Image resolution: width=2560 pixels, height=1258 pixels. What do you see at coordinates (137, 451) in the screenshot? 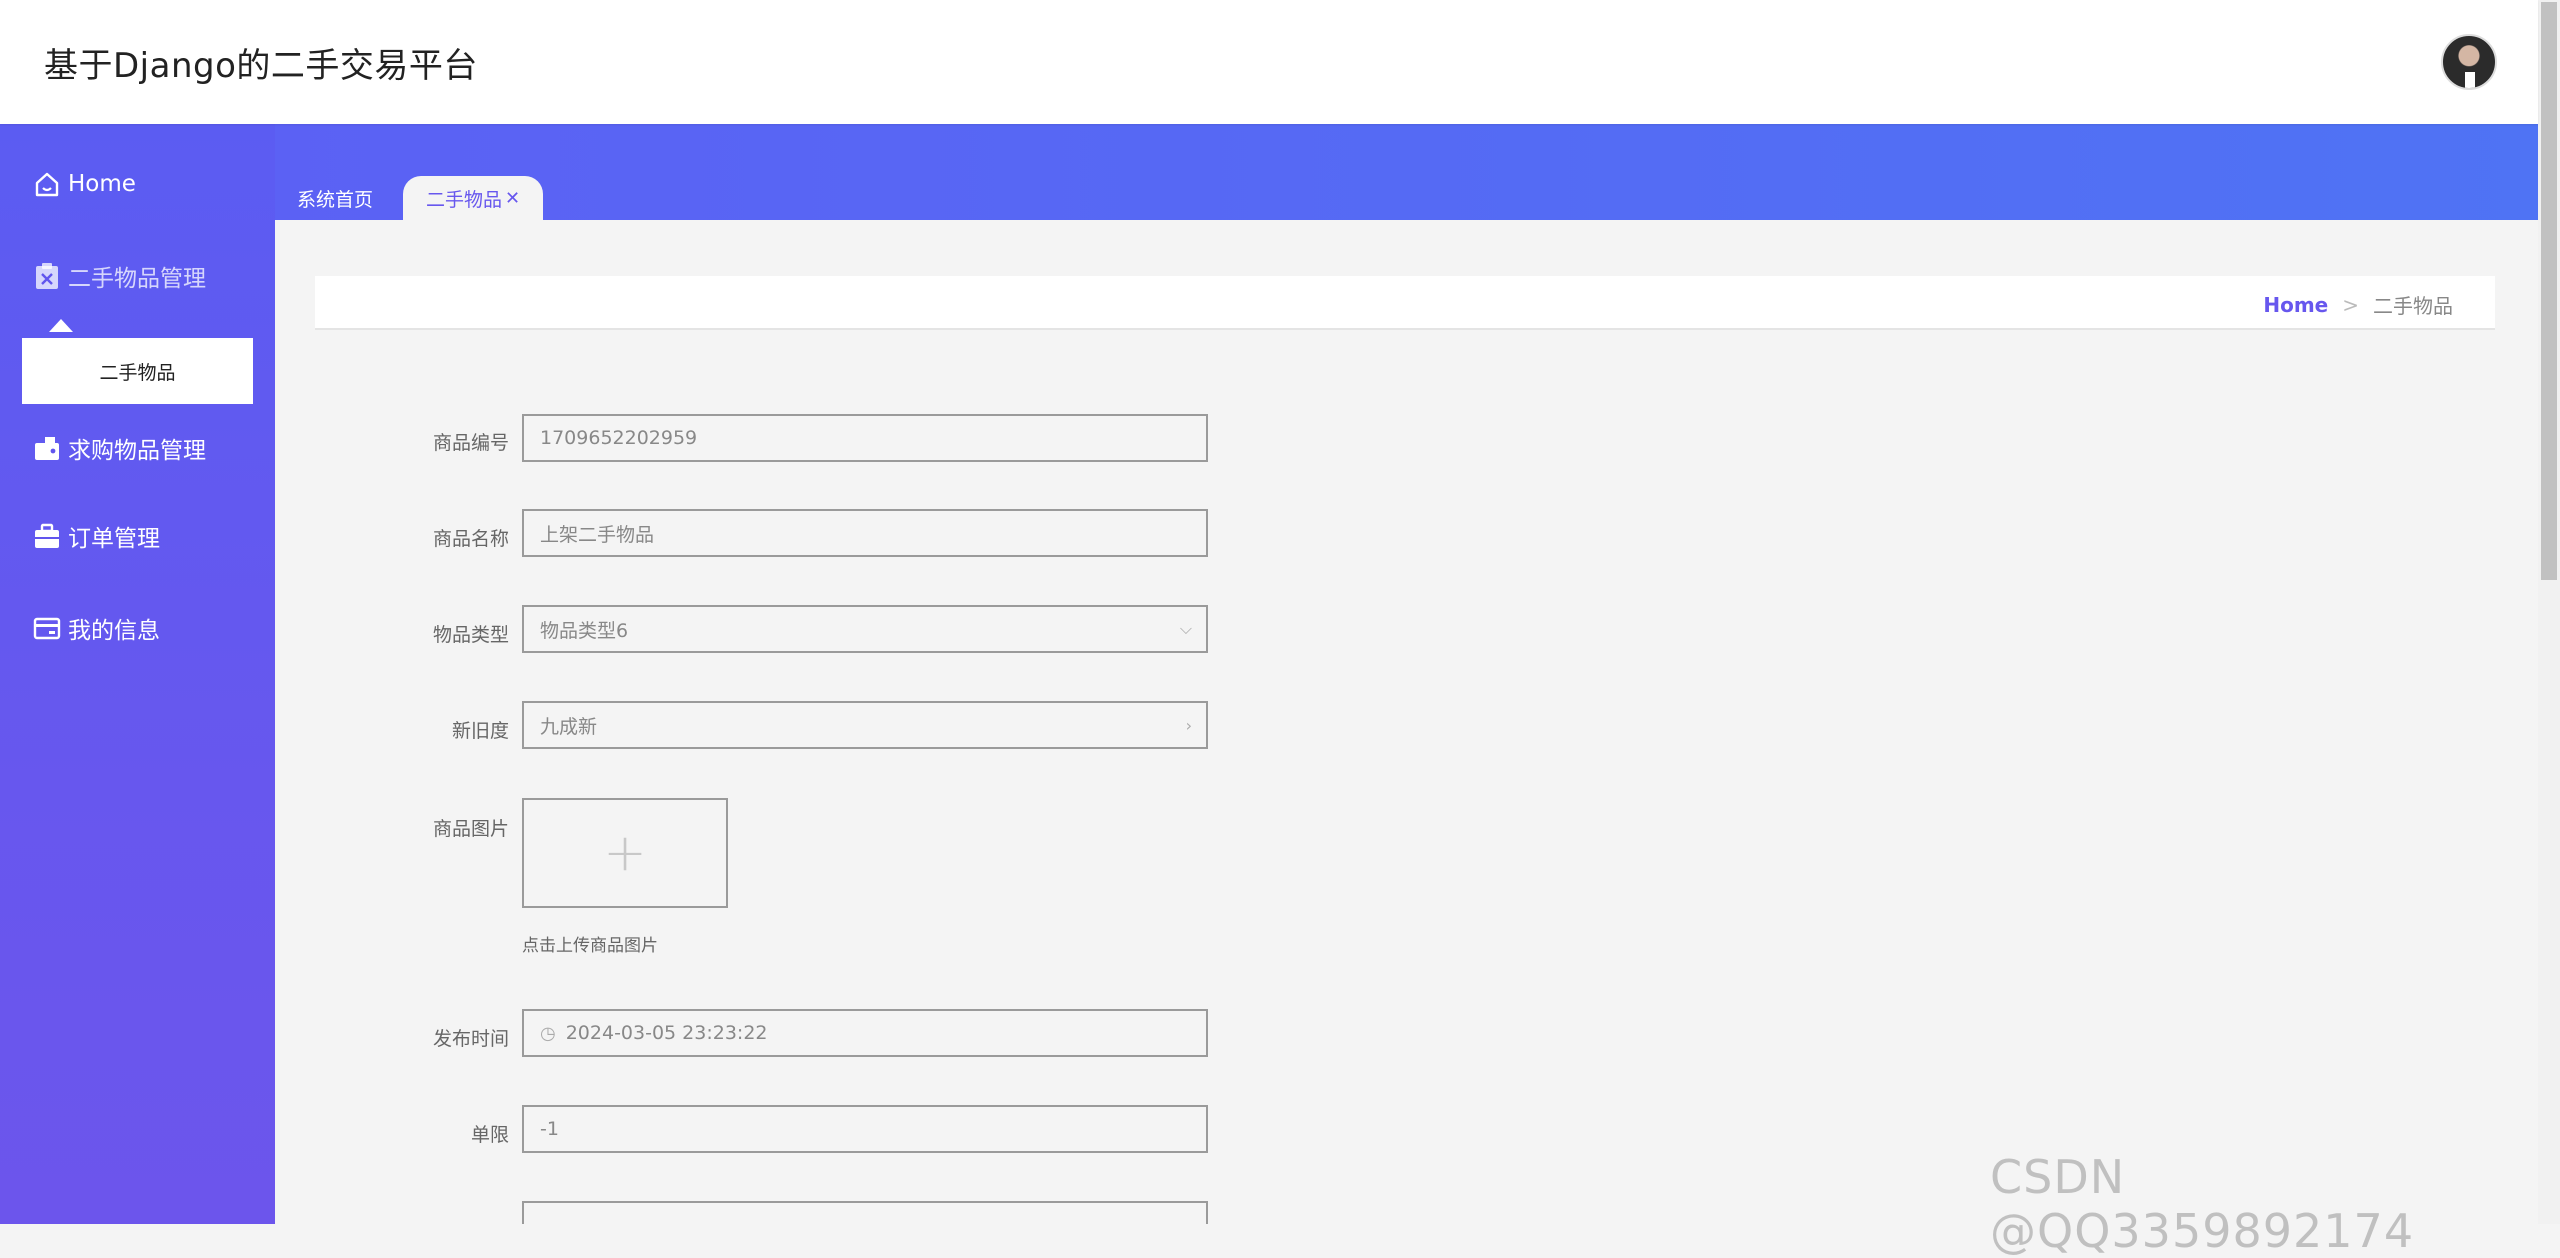
I see `sidebar-item-label: 求购物品管理` at bounding box center [137, 451].